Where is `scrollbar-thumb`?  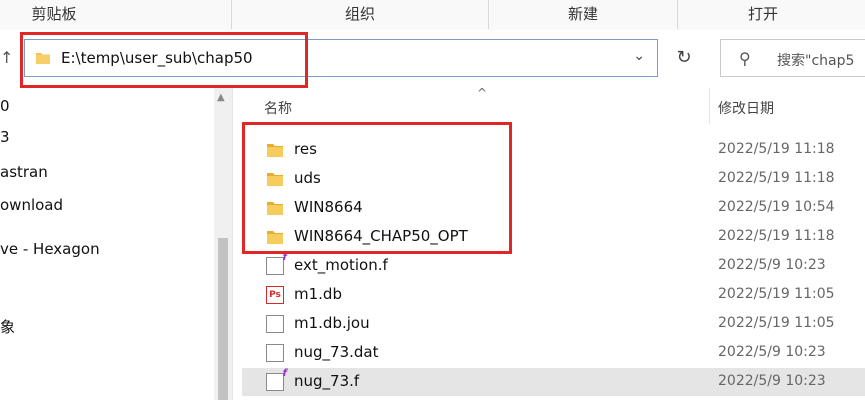
scrollbar-thumb is located at coordinates (223, 319).